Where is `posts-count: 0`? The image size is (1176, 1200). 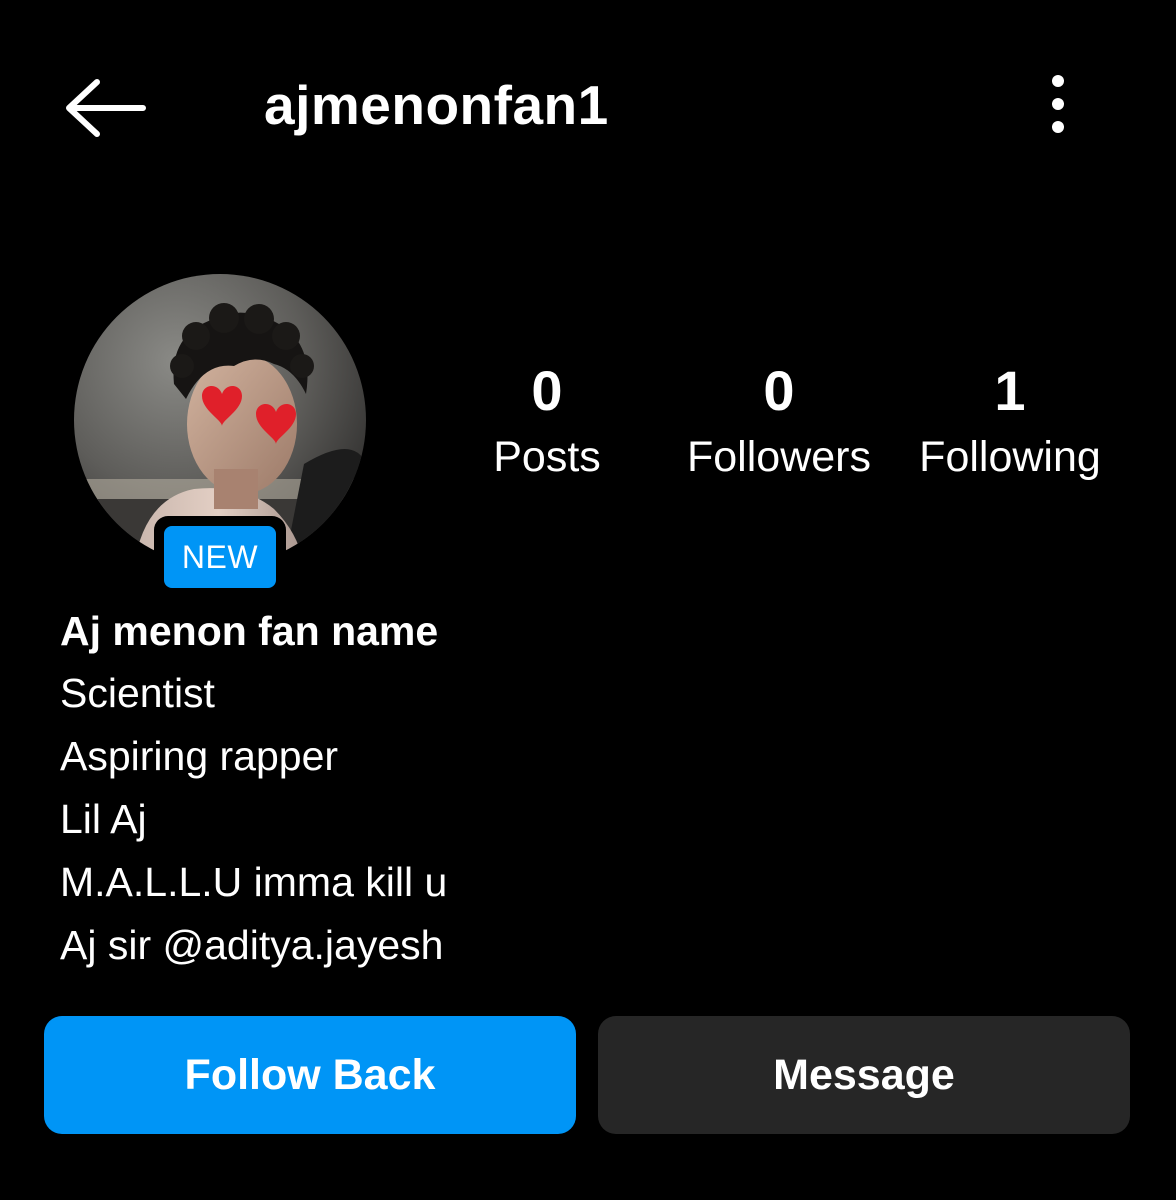 posts-count: 0 is located at coordinates (547, 390).